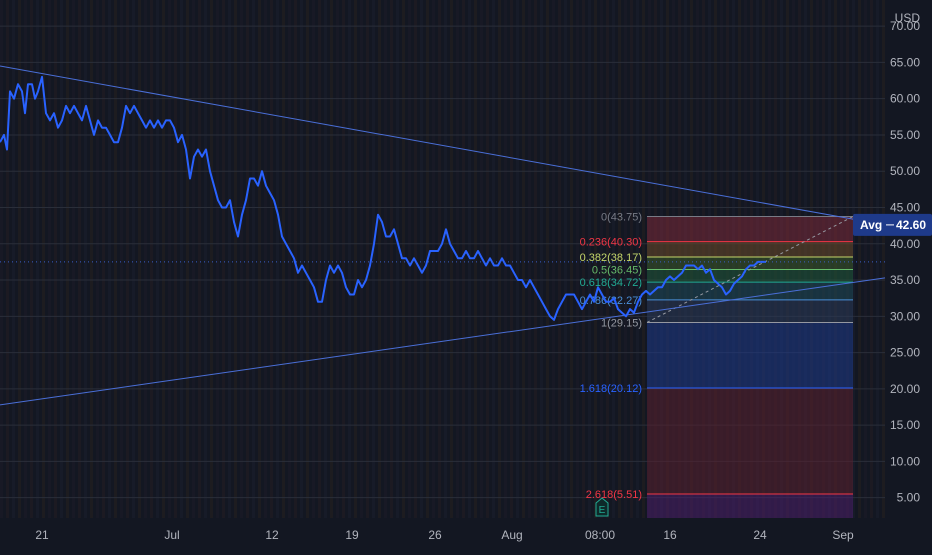  Describe the element at coordinates (905, 244) in the screenshot. I see `y-tick-label: 40.00` at that location.